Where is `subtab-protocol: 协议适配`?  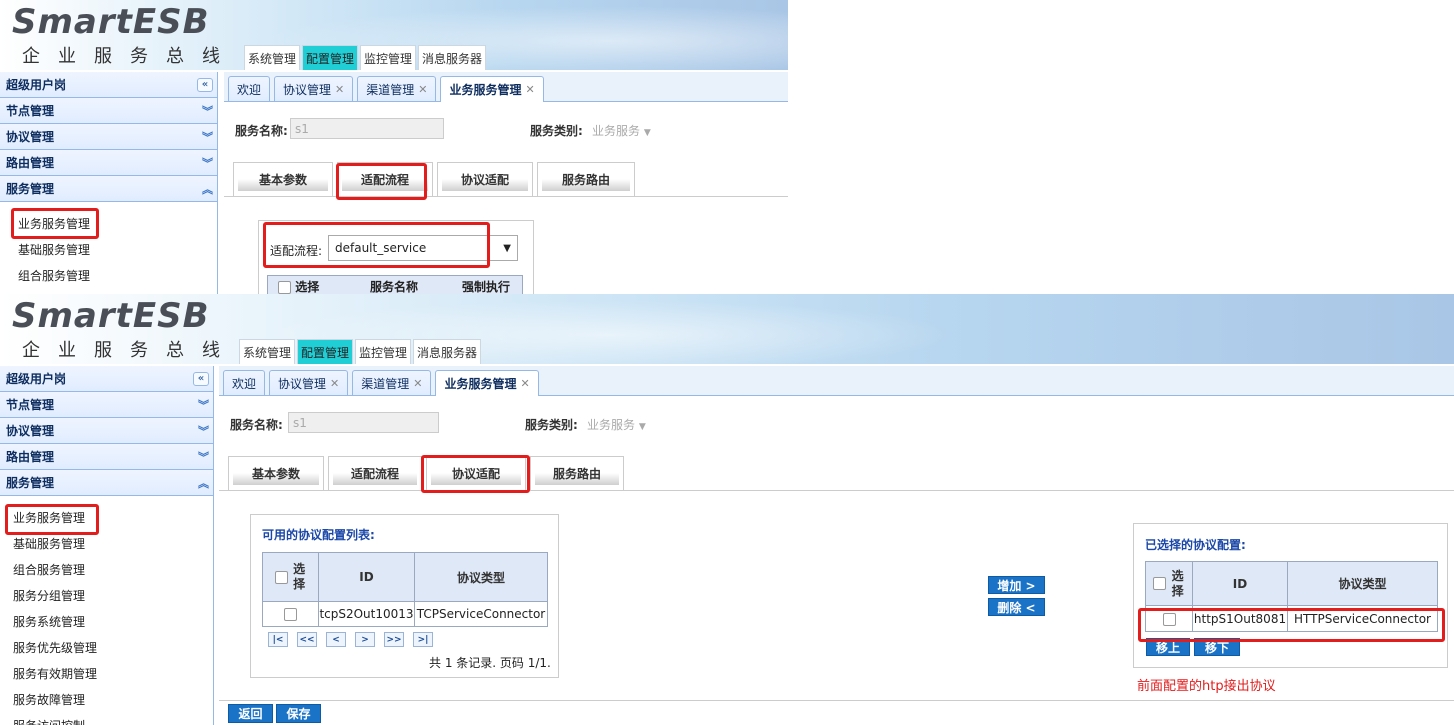 subtab-protocol: 协议适配 is located at coordinates (485, 179).